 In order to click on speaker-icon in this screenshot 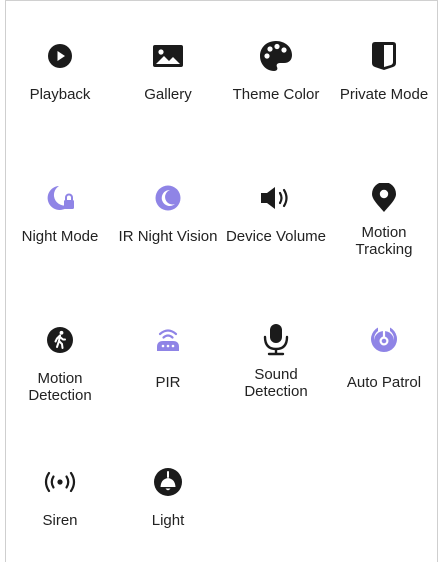, I will do `click(276, 198)`.